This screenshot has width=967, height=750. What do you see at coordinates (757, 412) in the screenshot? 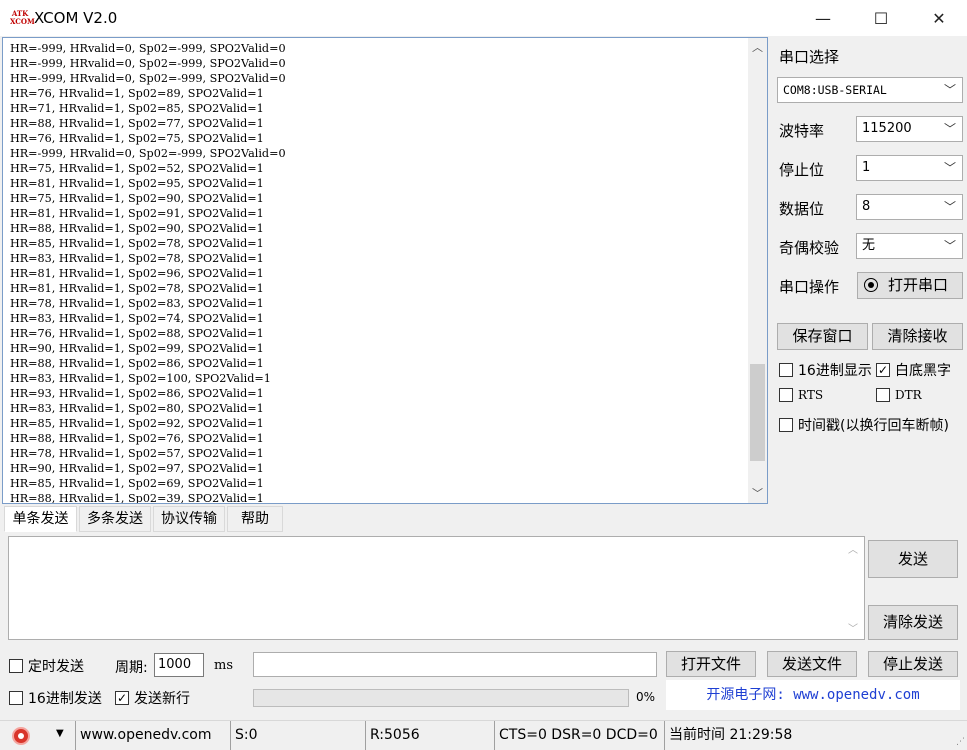
I see `scroll-thumb` at bounding box center [757, 412].